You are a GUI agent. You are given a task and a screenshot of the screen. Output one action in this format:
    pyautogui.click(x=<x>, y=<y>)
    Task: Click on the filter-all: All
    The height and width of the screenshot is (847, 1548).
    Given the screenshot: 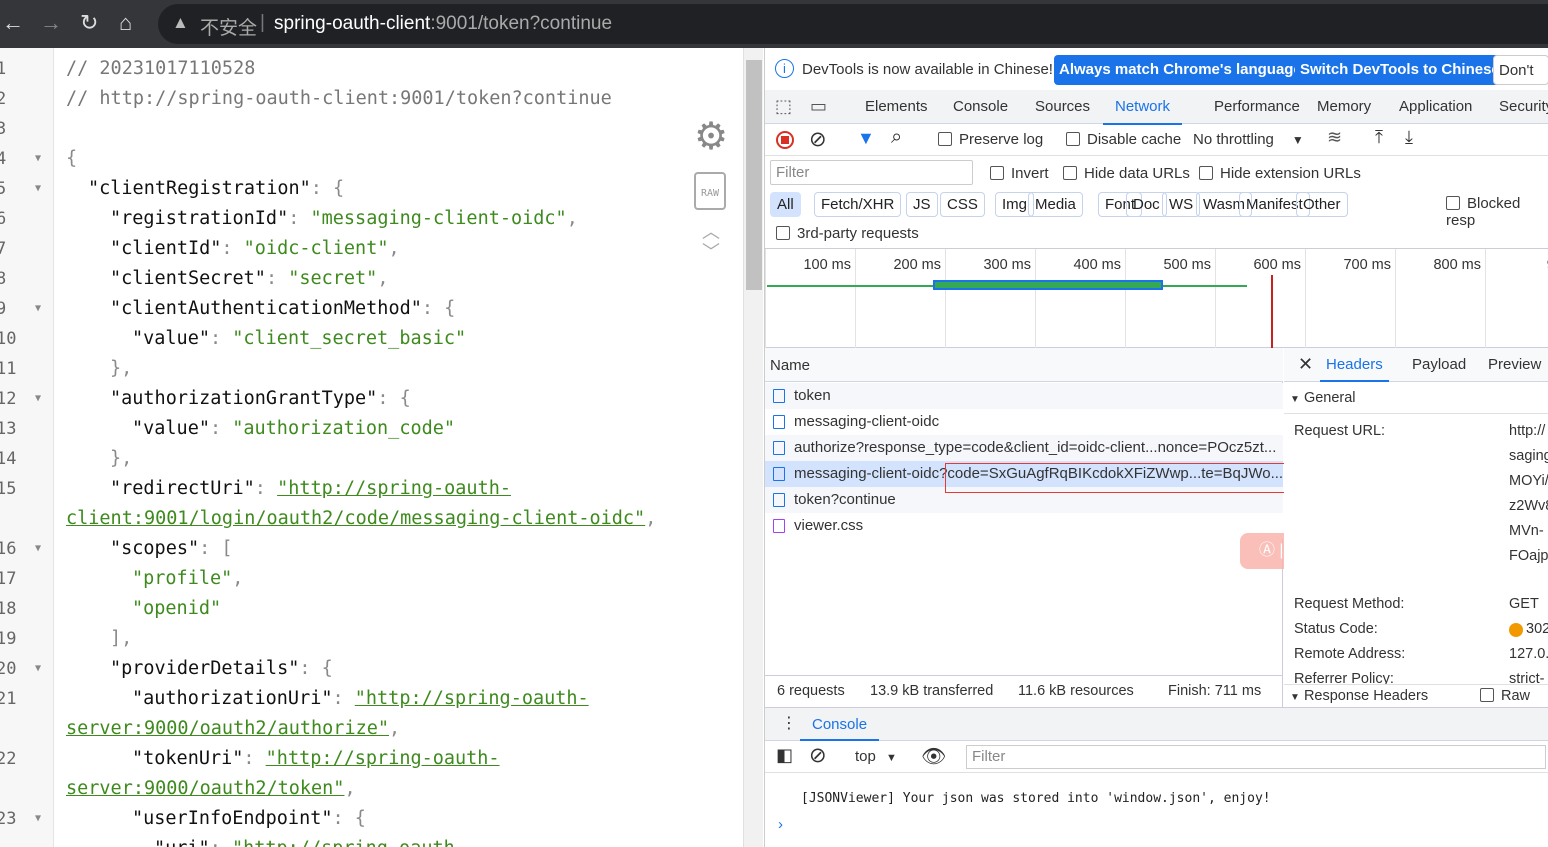 What is the action you would take?
    pyautogui.click(x=785, y=204)
    